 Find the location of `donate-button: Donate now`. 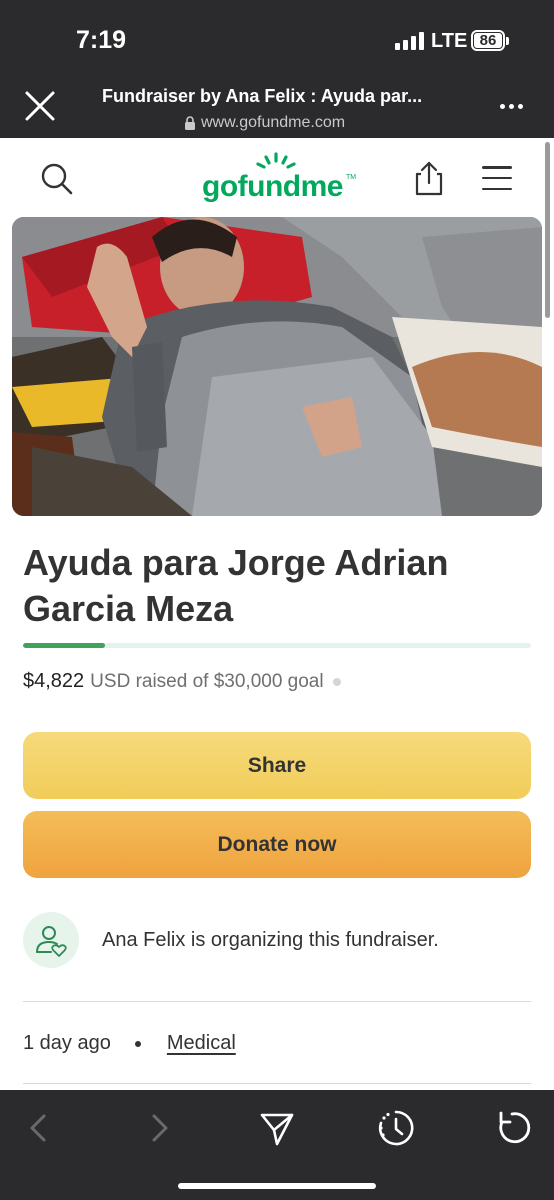

donate-button: Donate now is located at coordinates (277, 844).